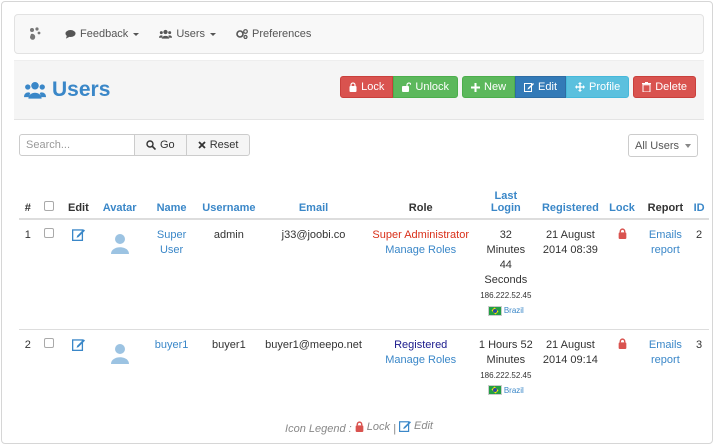 This screenshot has width=714, height=445. I want to click on row-login-line1: 32, so click(505, 235).